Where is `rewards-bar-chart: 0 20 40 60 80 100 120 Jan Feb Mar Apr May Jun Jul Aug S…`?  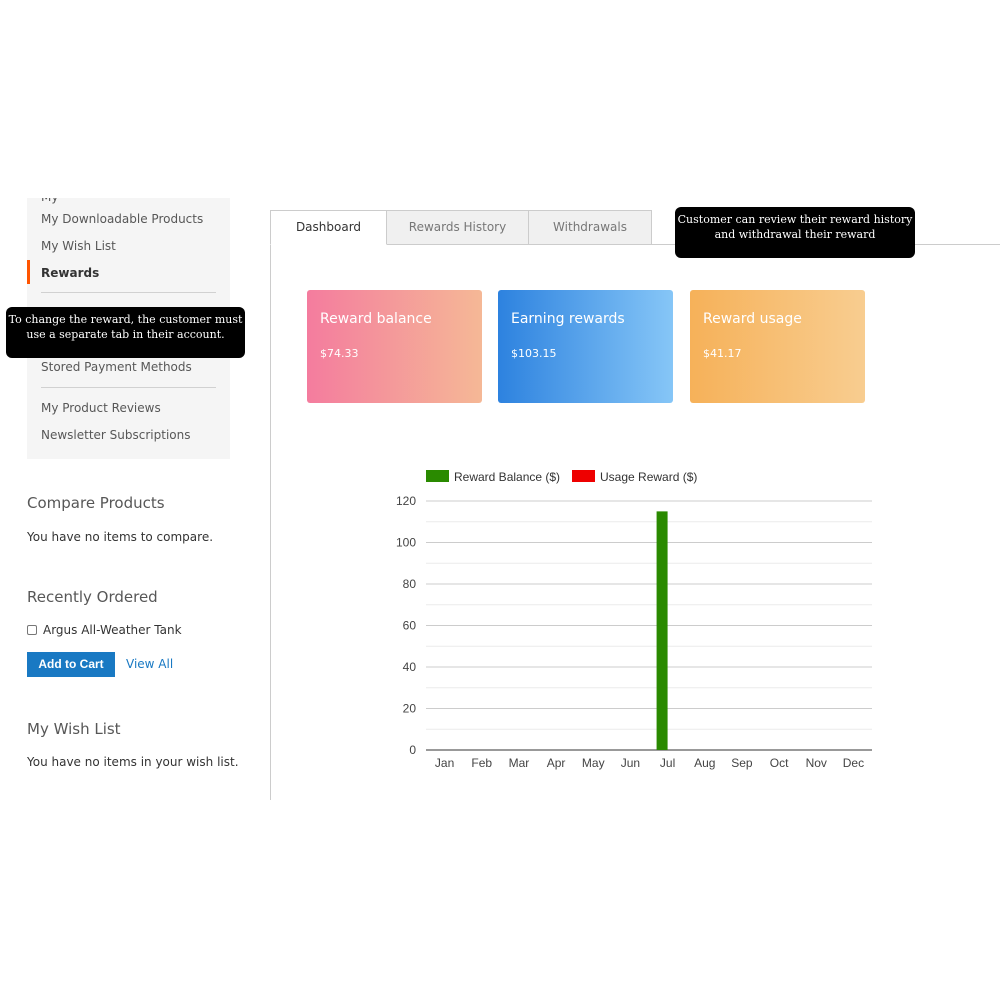
rewards-bar-chart: 0 20 40 60 80 100 120 Jan Feb Mar Apr May Jun Jul Aug S… is located at coordinates (634, 620).